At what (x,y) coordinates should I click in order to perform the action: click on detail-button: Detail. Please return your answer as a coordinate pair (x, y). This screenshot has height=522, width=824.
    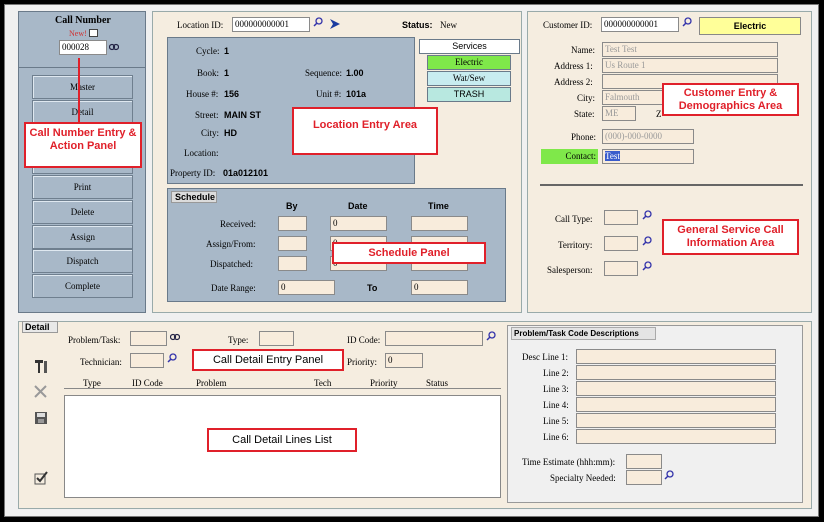
    Looking at the image, I should click on (82, 112).